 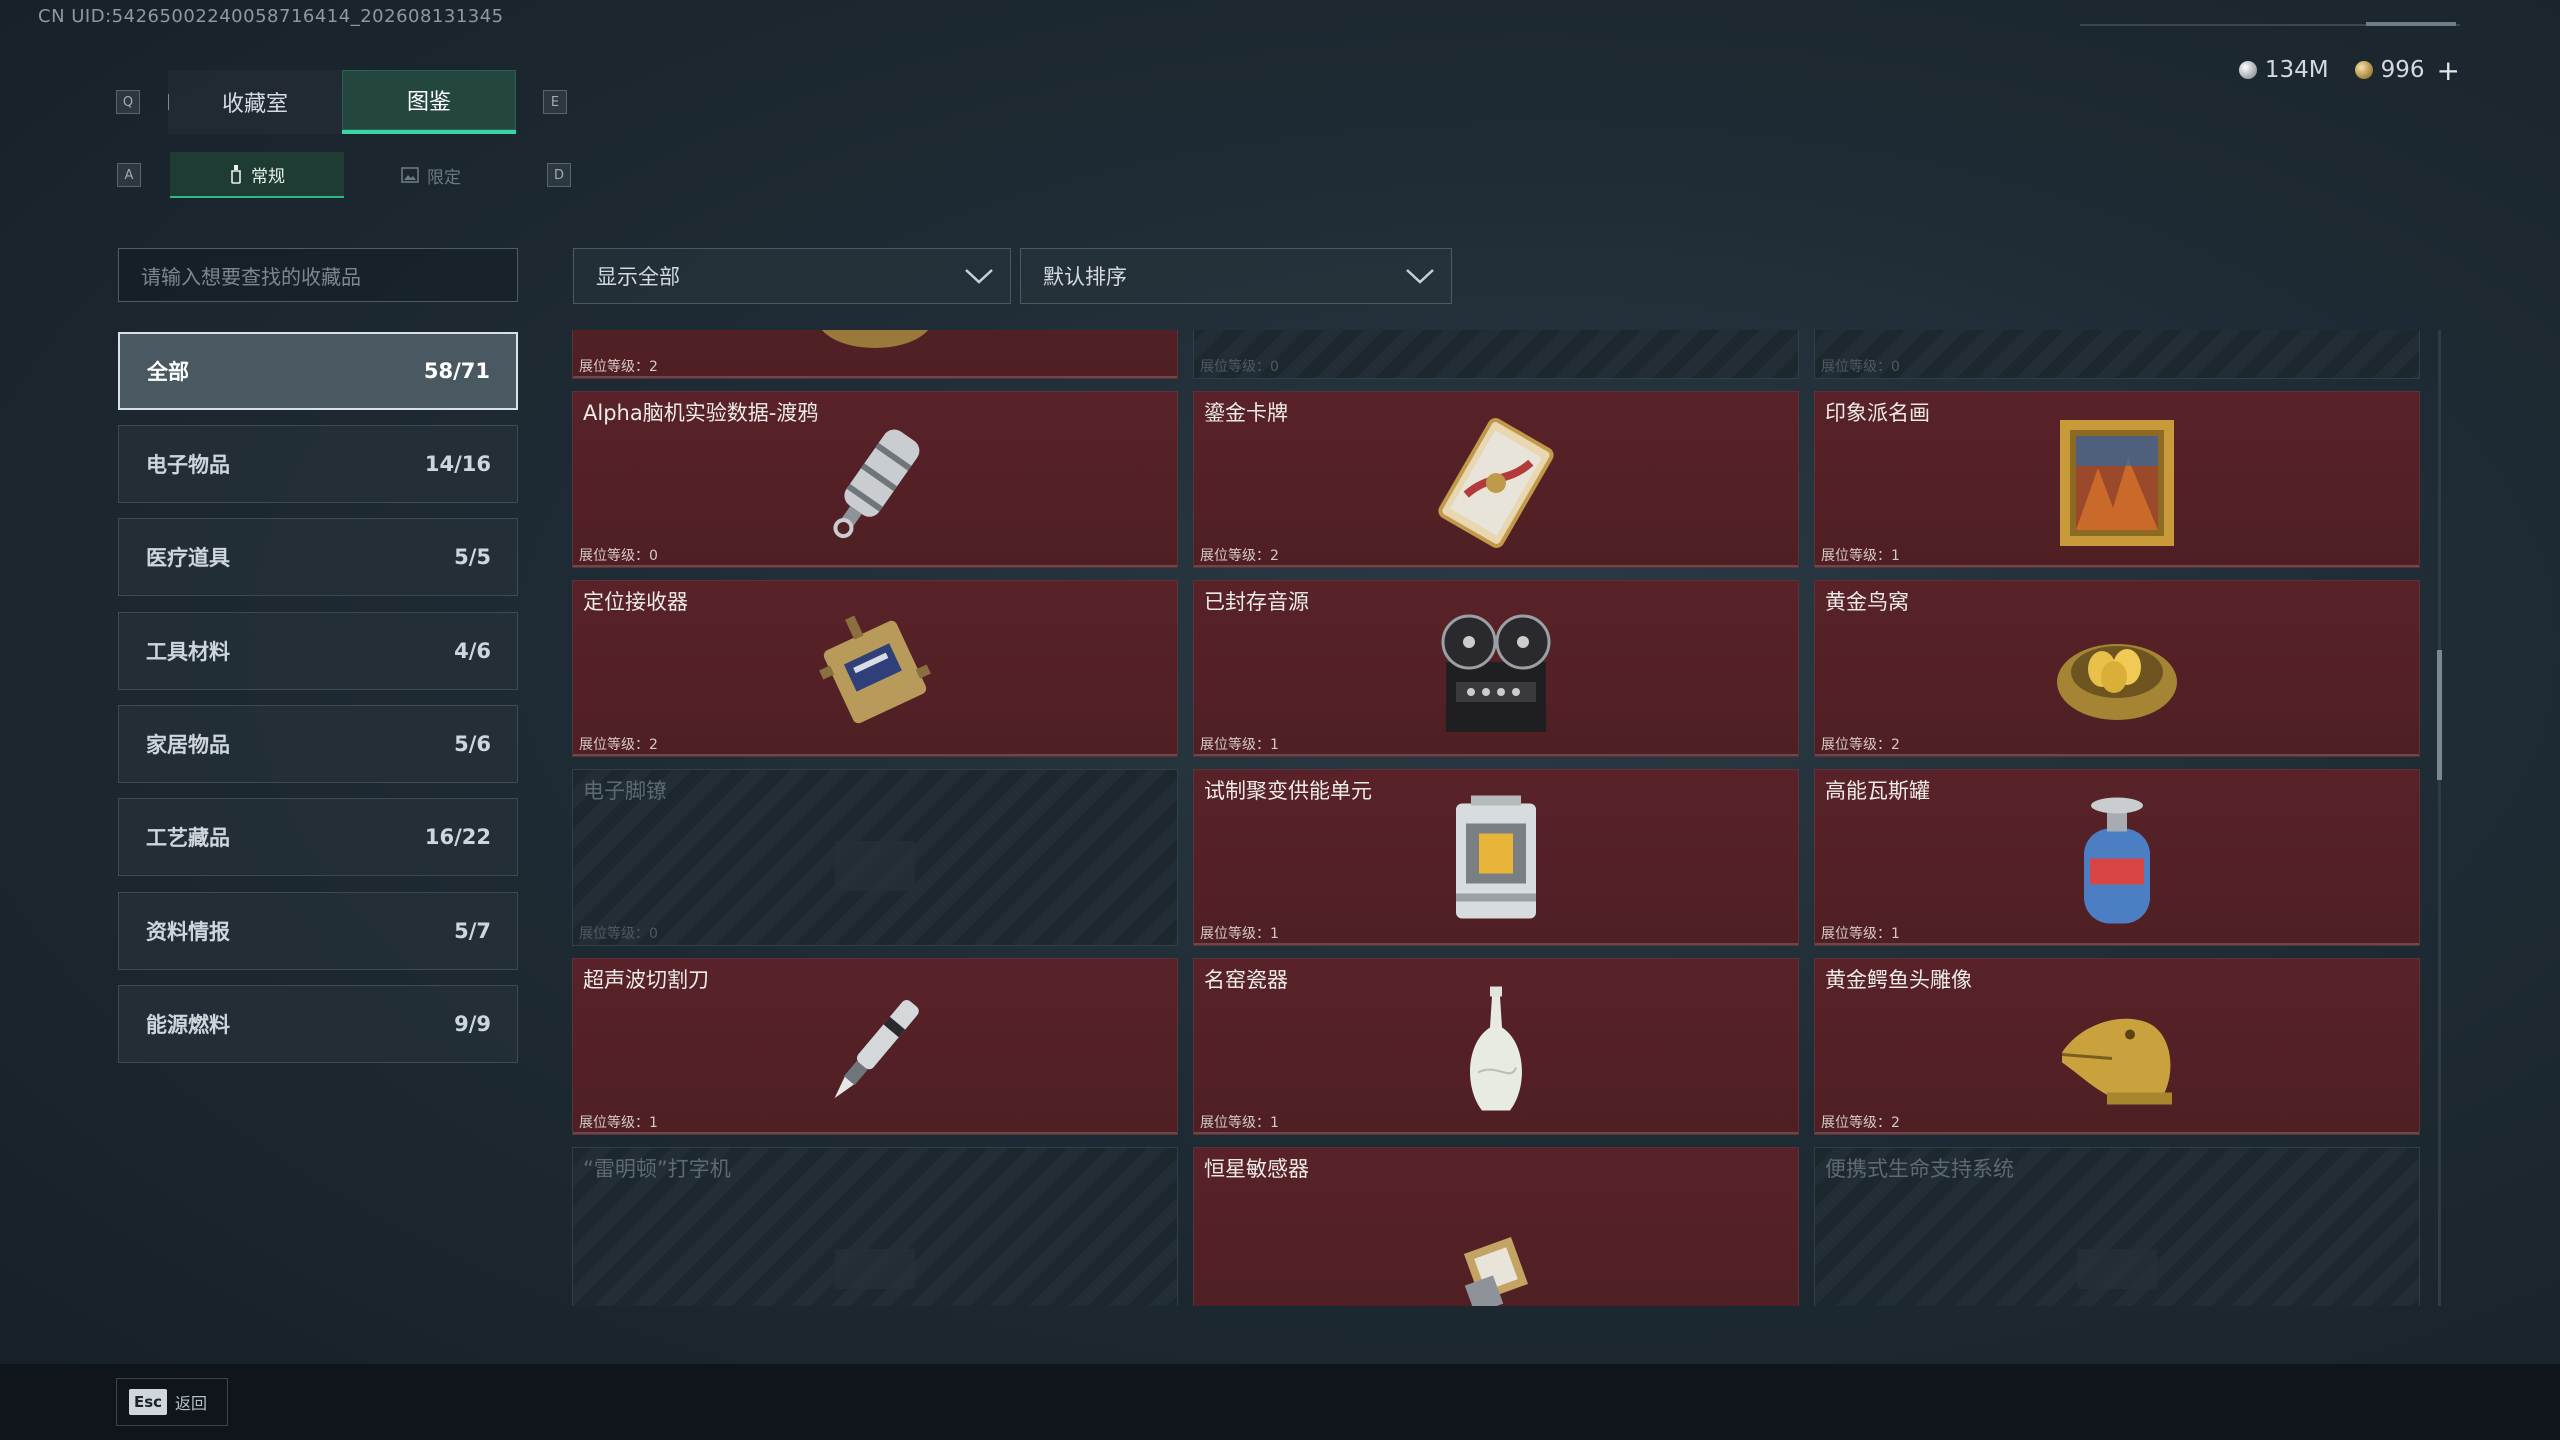 What do you see at coordinates (875, 674) in the screenshot?
I see `receiver-device-icon` at bounding box center [875, 674].